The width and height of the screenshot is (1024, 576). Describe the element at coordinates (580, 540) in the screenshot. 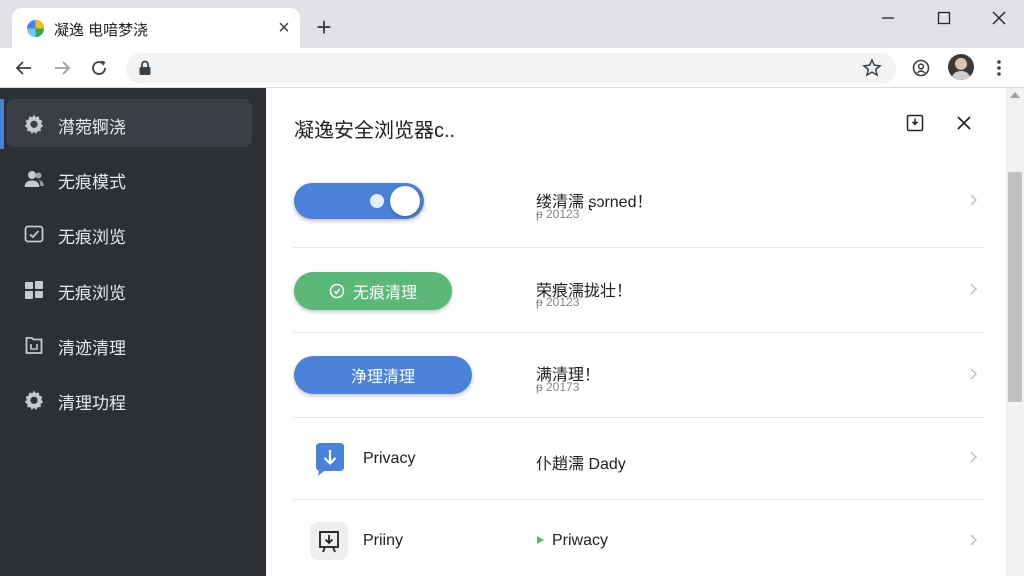

I see `row-title: Priwacy` at that location.